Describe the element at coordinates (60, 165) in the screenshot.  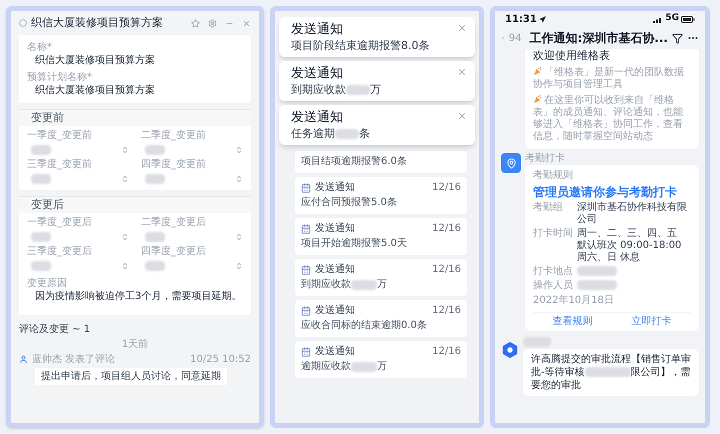
I see `field-label: 三季度_变更前` at that location.